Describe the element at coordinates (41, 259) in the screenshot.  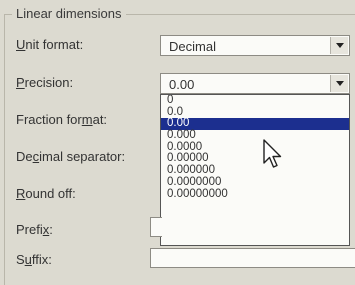
I see `suffix-label-post: ffix:` at that location.